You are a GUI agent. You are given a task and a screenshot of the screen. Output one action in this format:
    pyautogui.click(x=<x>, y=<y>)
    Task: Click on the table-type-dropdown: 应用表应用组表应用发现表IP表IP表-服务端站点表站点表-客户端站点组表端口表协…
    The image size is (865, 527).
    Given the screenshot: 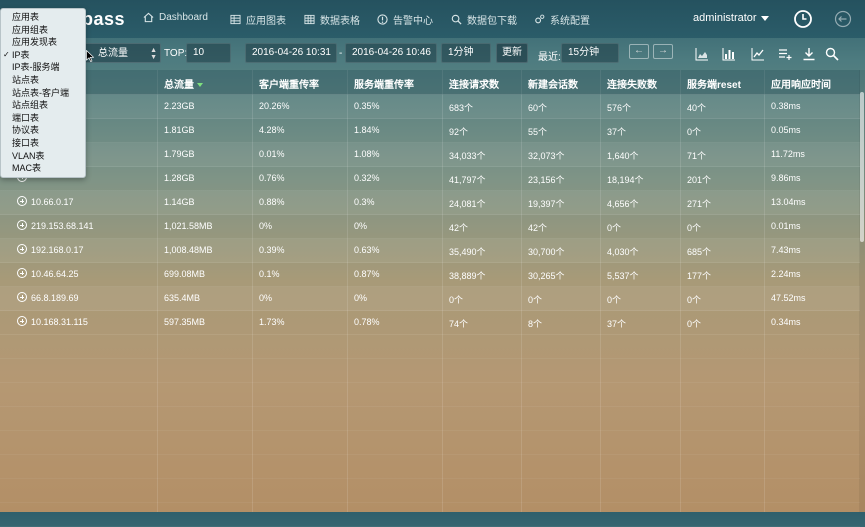 What is the action you would take?
    pyautogui.click(x=43, y=93)
    